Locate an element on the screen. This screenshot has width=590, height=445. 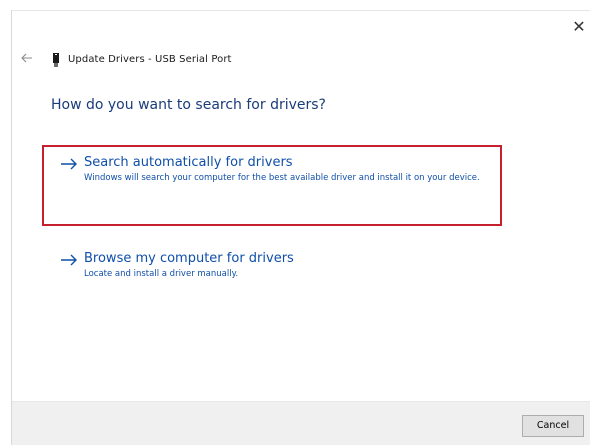
dialog-title: Update Drivers - USB Serial Port is located at coordinates (150, 59).